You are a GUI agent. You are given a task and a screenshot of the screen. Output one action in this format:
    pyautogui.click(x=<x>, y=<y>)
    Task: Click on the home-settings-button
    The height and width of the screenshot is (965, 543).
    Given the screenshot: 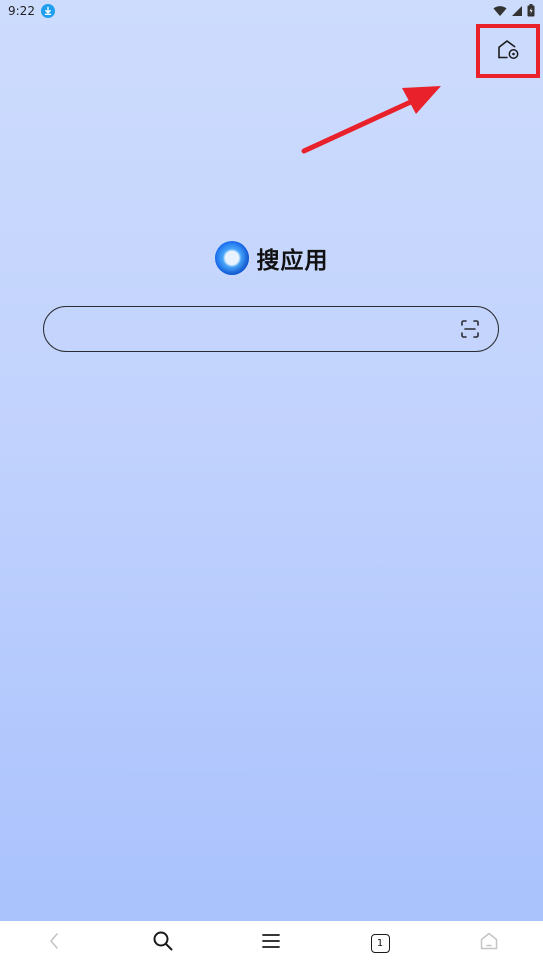 What is the action you would take?
    pyautogui.click(x=508, y=51)
    